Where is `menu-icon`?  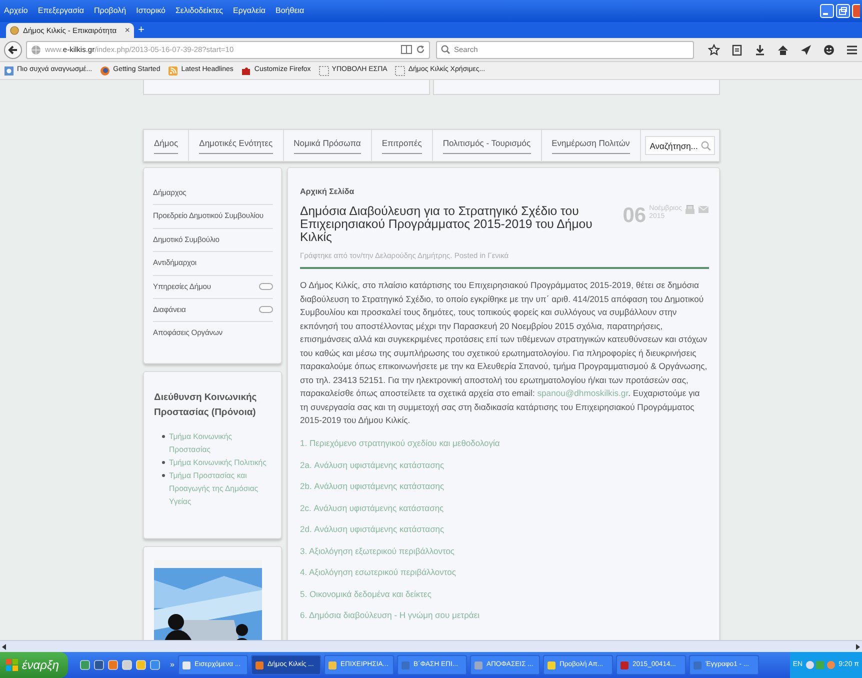 menu-icon is located at coordinates (852, 50).